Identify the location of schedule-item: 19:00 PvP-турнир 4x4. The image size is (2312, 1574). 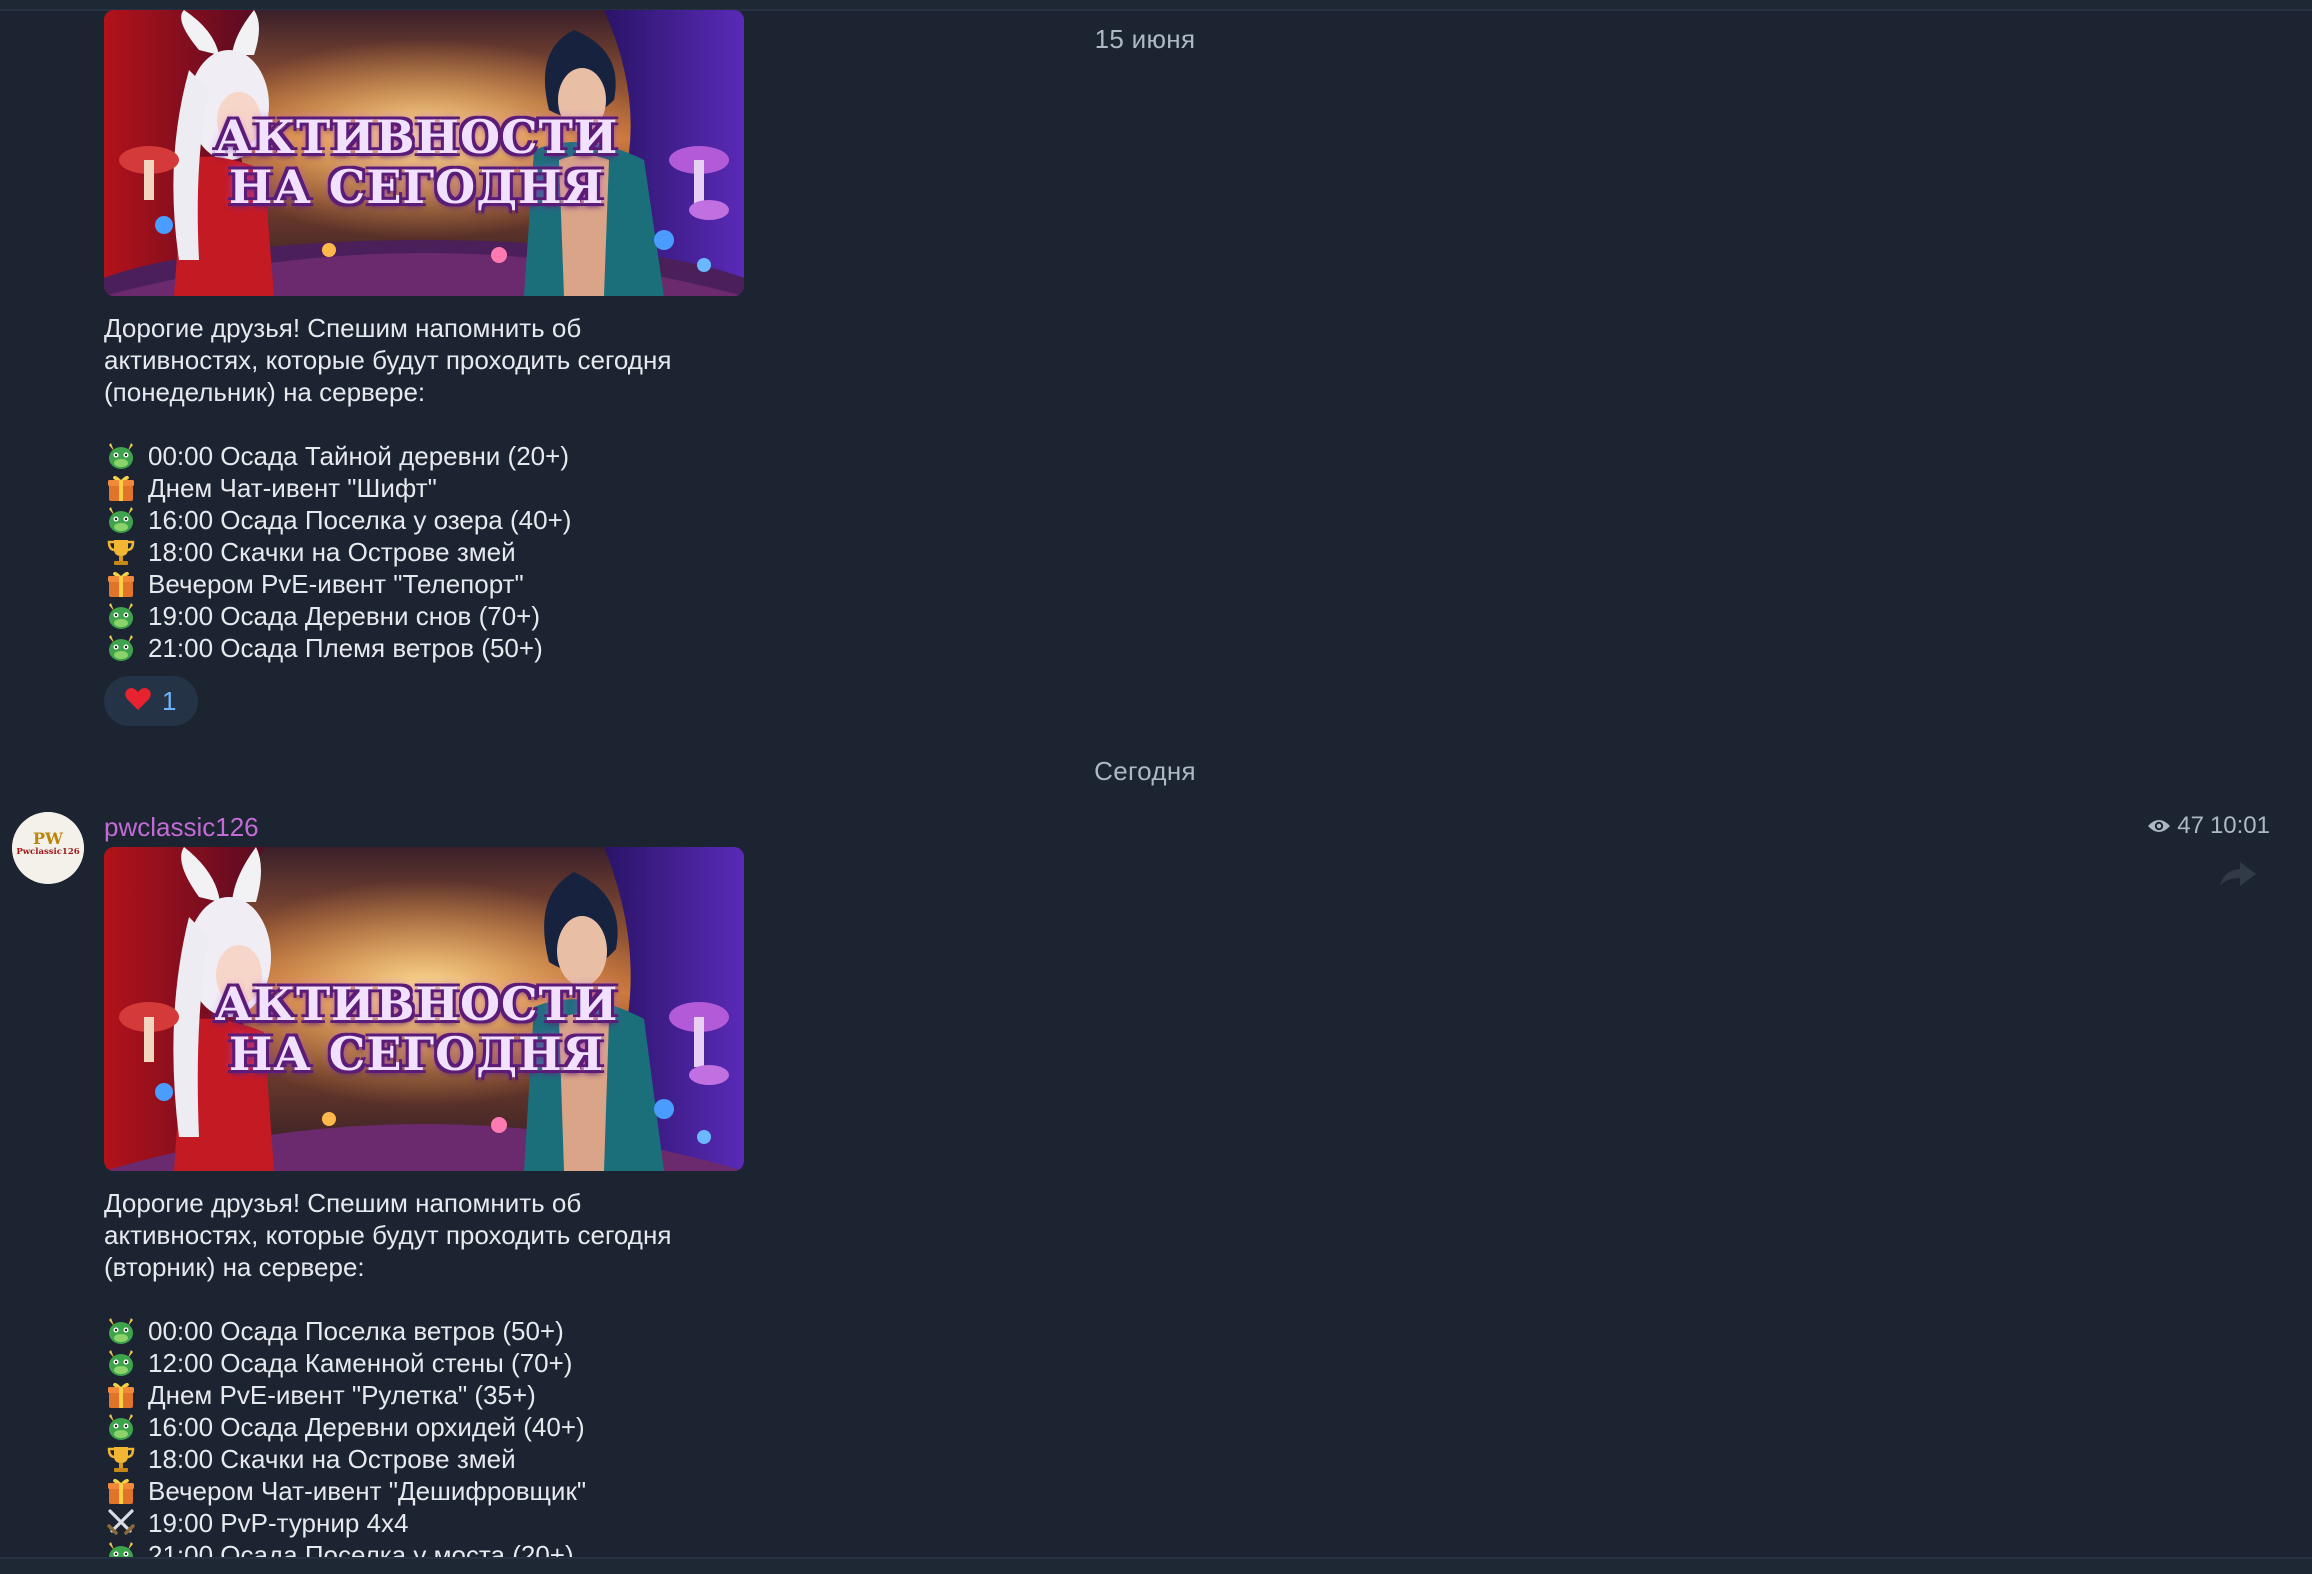
(424, 1523).